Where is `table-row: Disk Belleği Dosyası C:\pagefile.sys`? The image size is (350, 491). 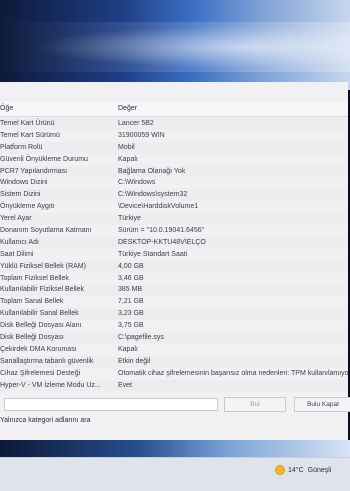
table-row: Disk Belleği Dosyası C:\pagefile.sys is located at coordinates (174, 338).